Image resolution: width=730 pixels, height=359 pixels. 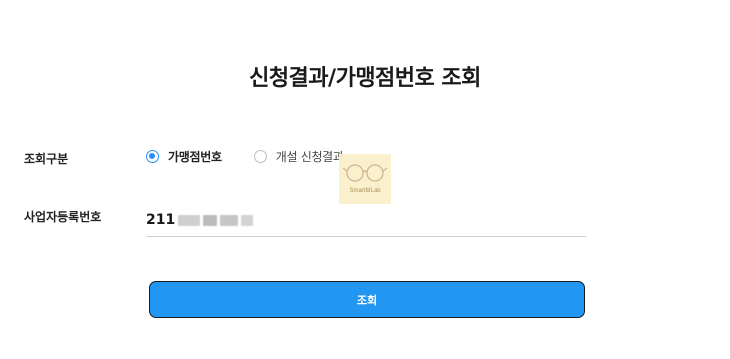 What do you see at coordinates (161, 220) in the screenshot?
I see `business-number-value: 211` at bounding box center [161, 220].